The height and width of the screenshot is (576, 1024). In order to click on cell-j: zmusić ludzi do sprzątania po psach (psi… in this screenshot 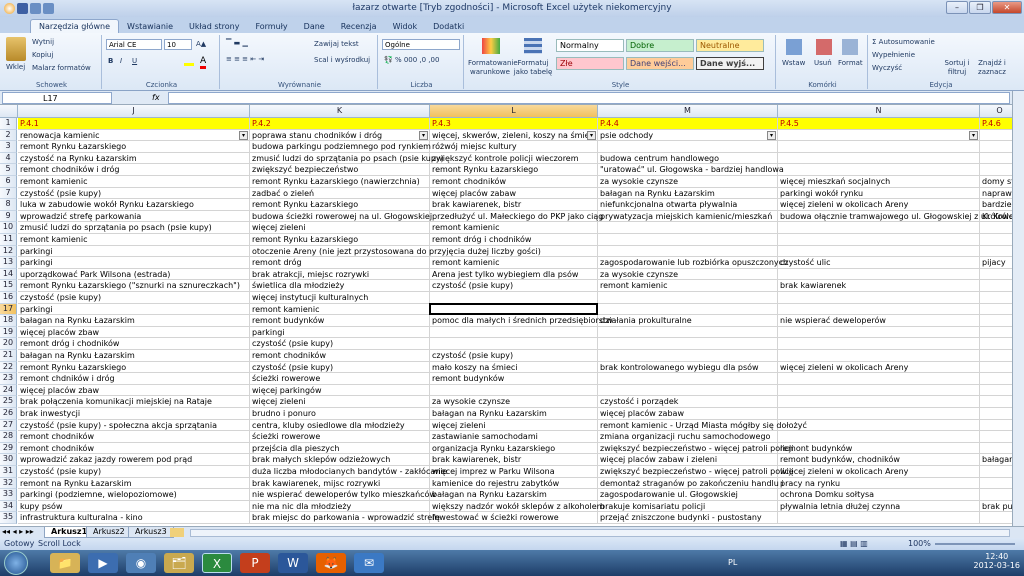, I will do `click(134, 228)`.